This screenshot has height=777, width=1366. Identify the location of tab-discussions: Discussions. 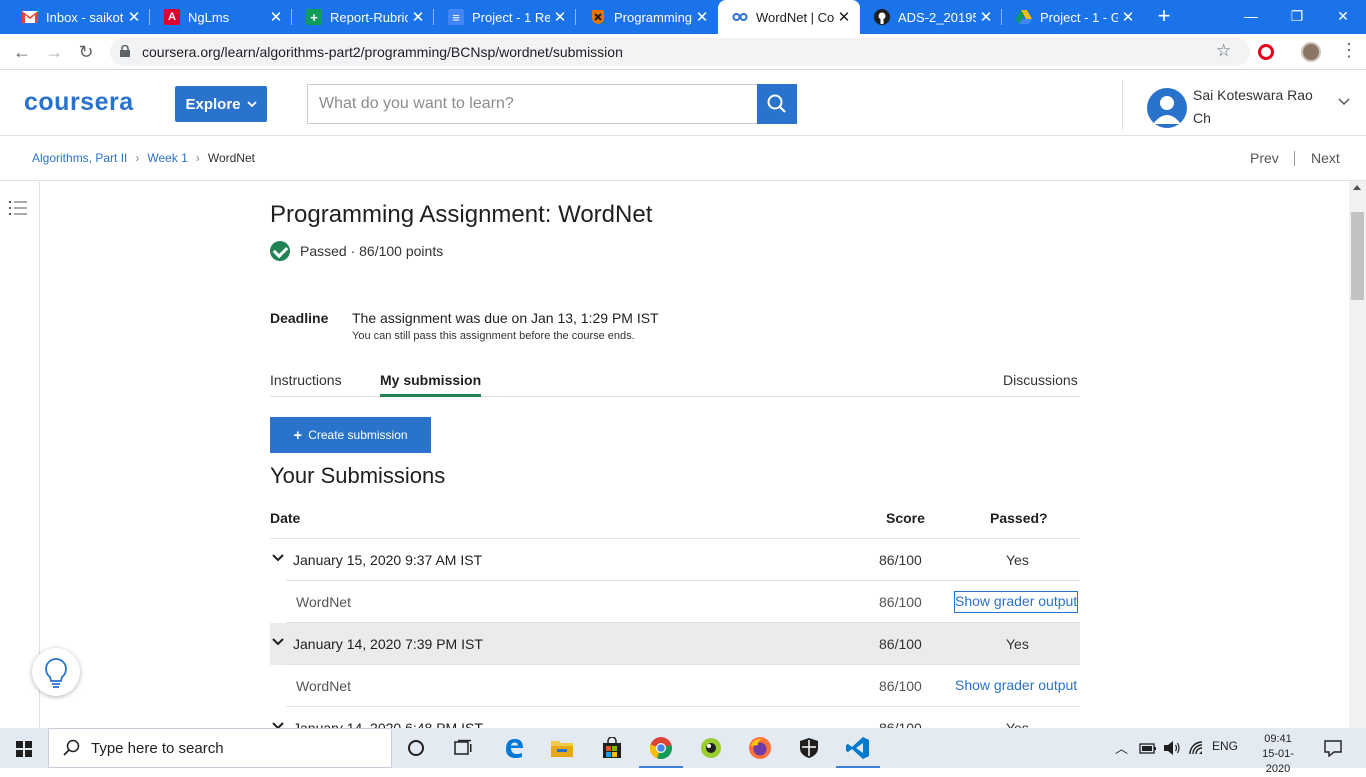
(1040, 384).